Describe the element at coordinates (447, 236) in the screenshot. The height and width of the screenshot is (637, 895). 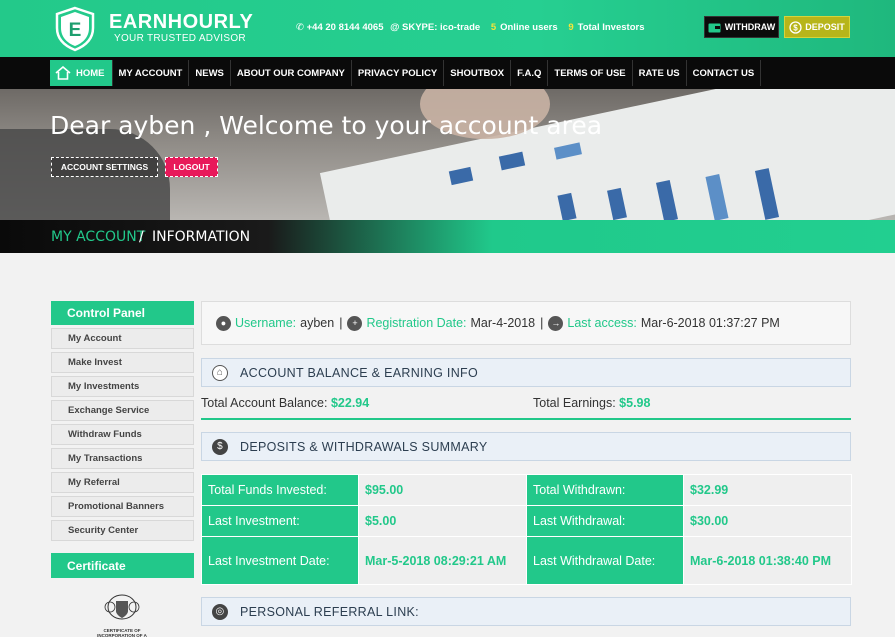
I see `breadcrumb: MY ACCOUNT / INFORMATION` at that location.